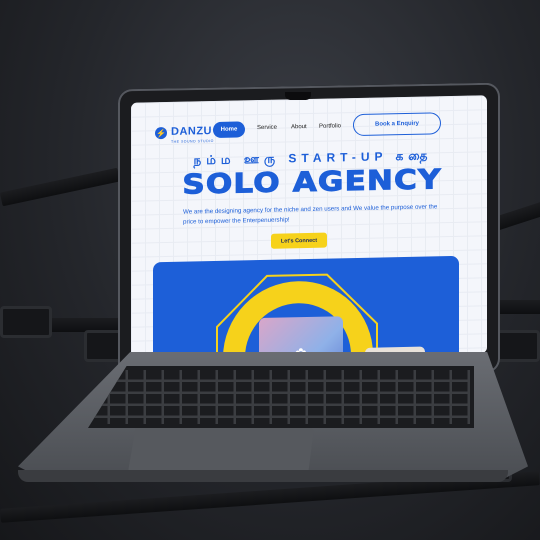  I want to click on book-enquiry-button: Book a Enquiry, so click(397, 124).